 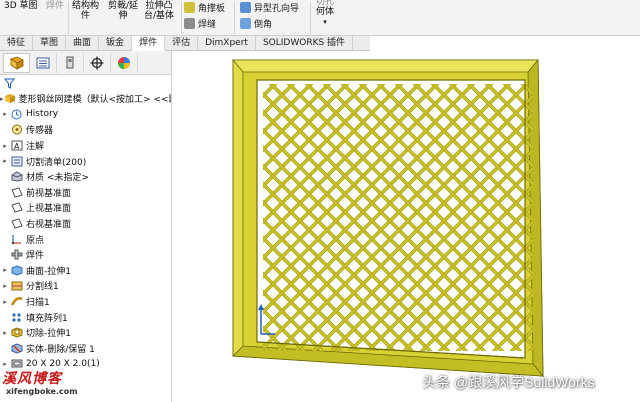 I want to click on sweep-icon, so click(x=16, y=301).